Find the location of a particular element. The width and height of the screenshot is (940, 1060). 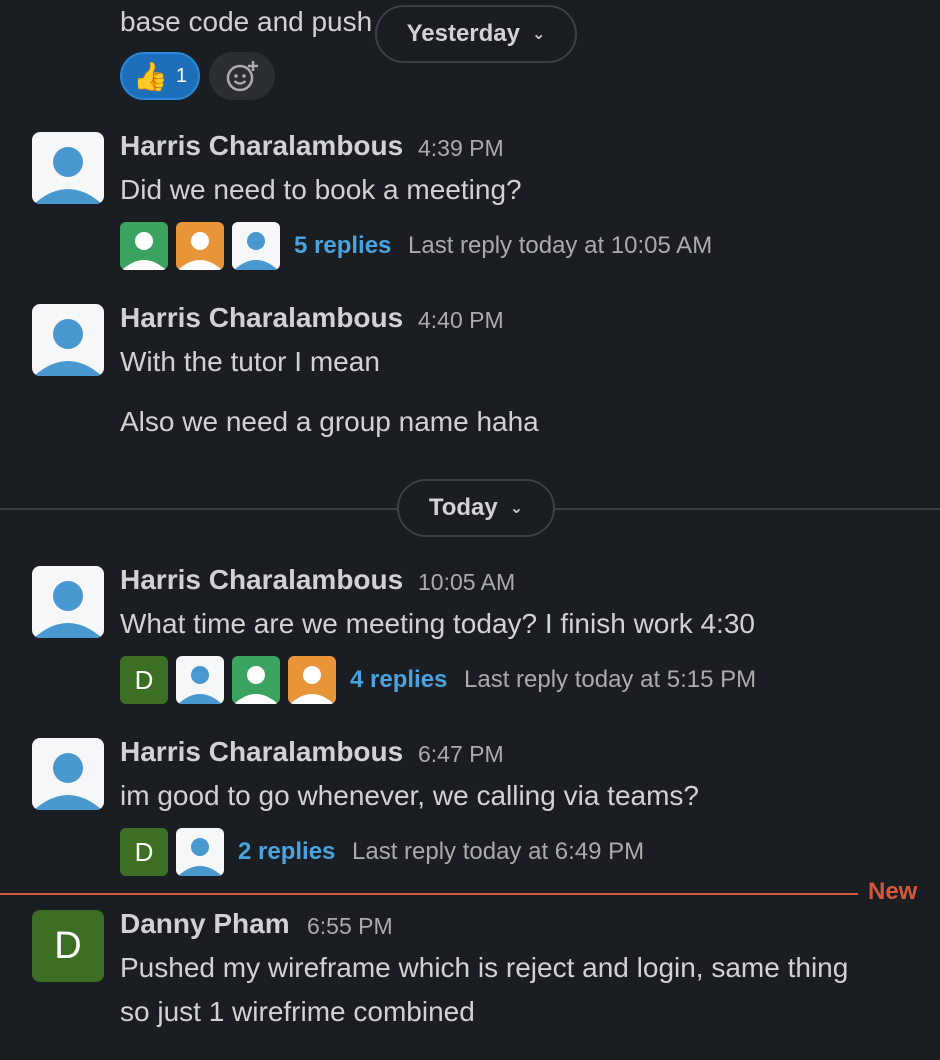

message-text: With the tutor I mean is located at coordinates (250, 361).